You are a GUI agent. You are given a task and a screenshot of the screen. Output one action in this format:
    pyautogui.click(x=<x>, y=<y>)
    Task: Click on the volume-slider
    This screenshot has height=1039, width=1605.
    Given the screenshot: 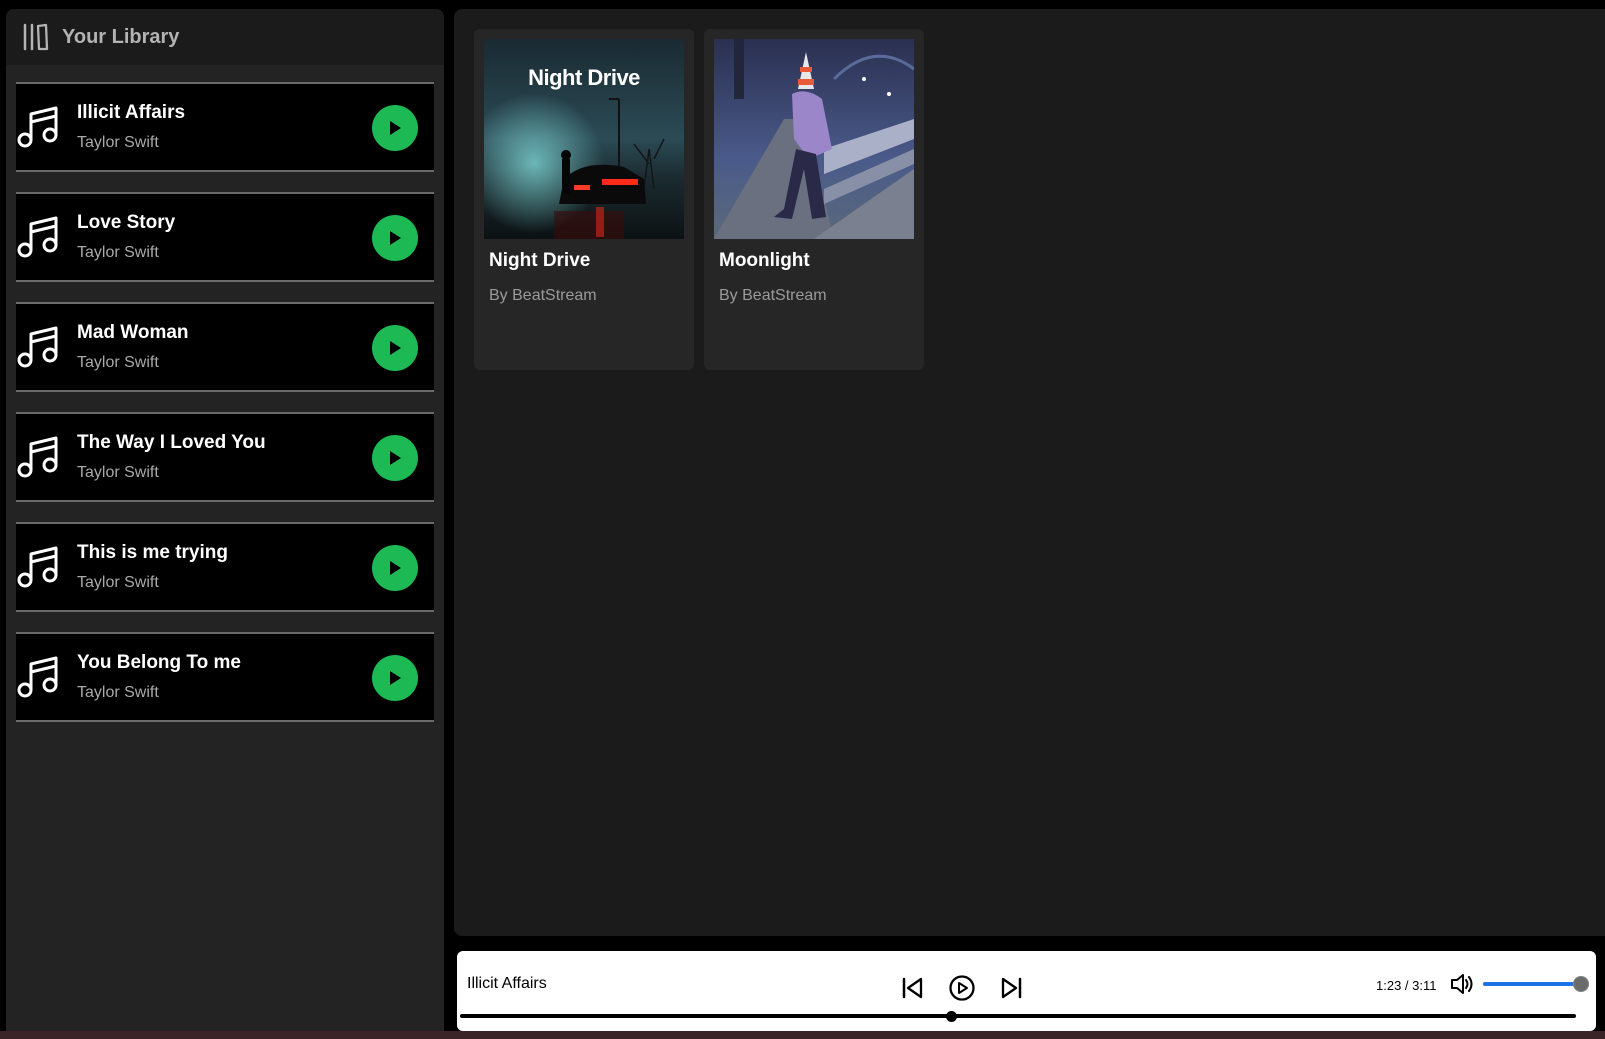 What is the action you would take?
    pyautogui.click(x=1536, y=984)
    